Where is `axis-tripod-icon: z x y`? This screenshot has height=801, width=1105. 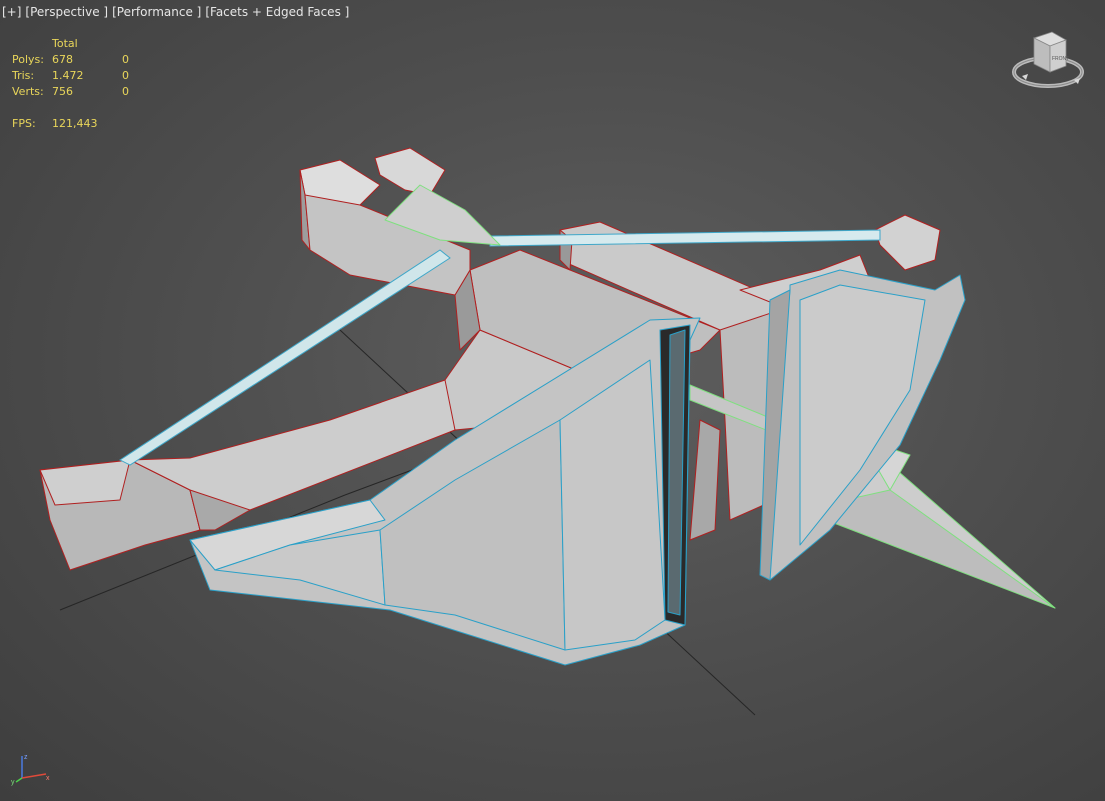
axis-tripod-icon: z x y is located at coordinates (30, 770).